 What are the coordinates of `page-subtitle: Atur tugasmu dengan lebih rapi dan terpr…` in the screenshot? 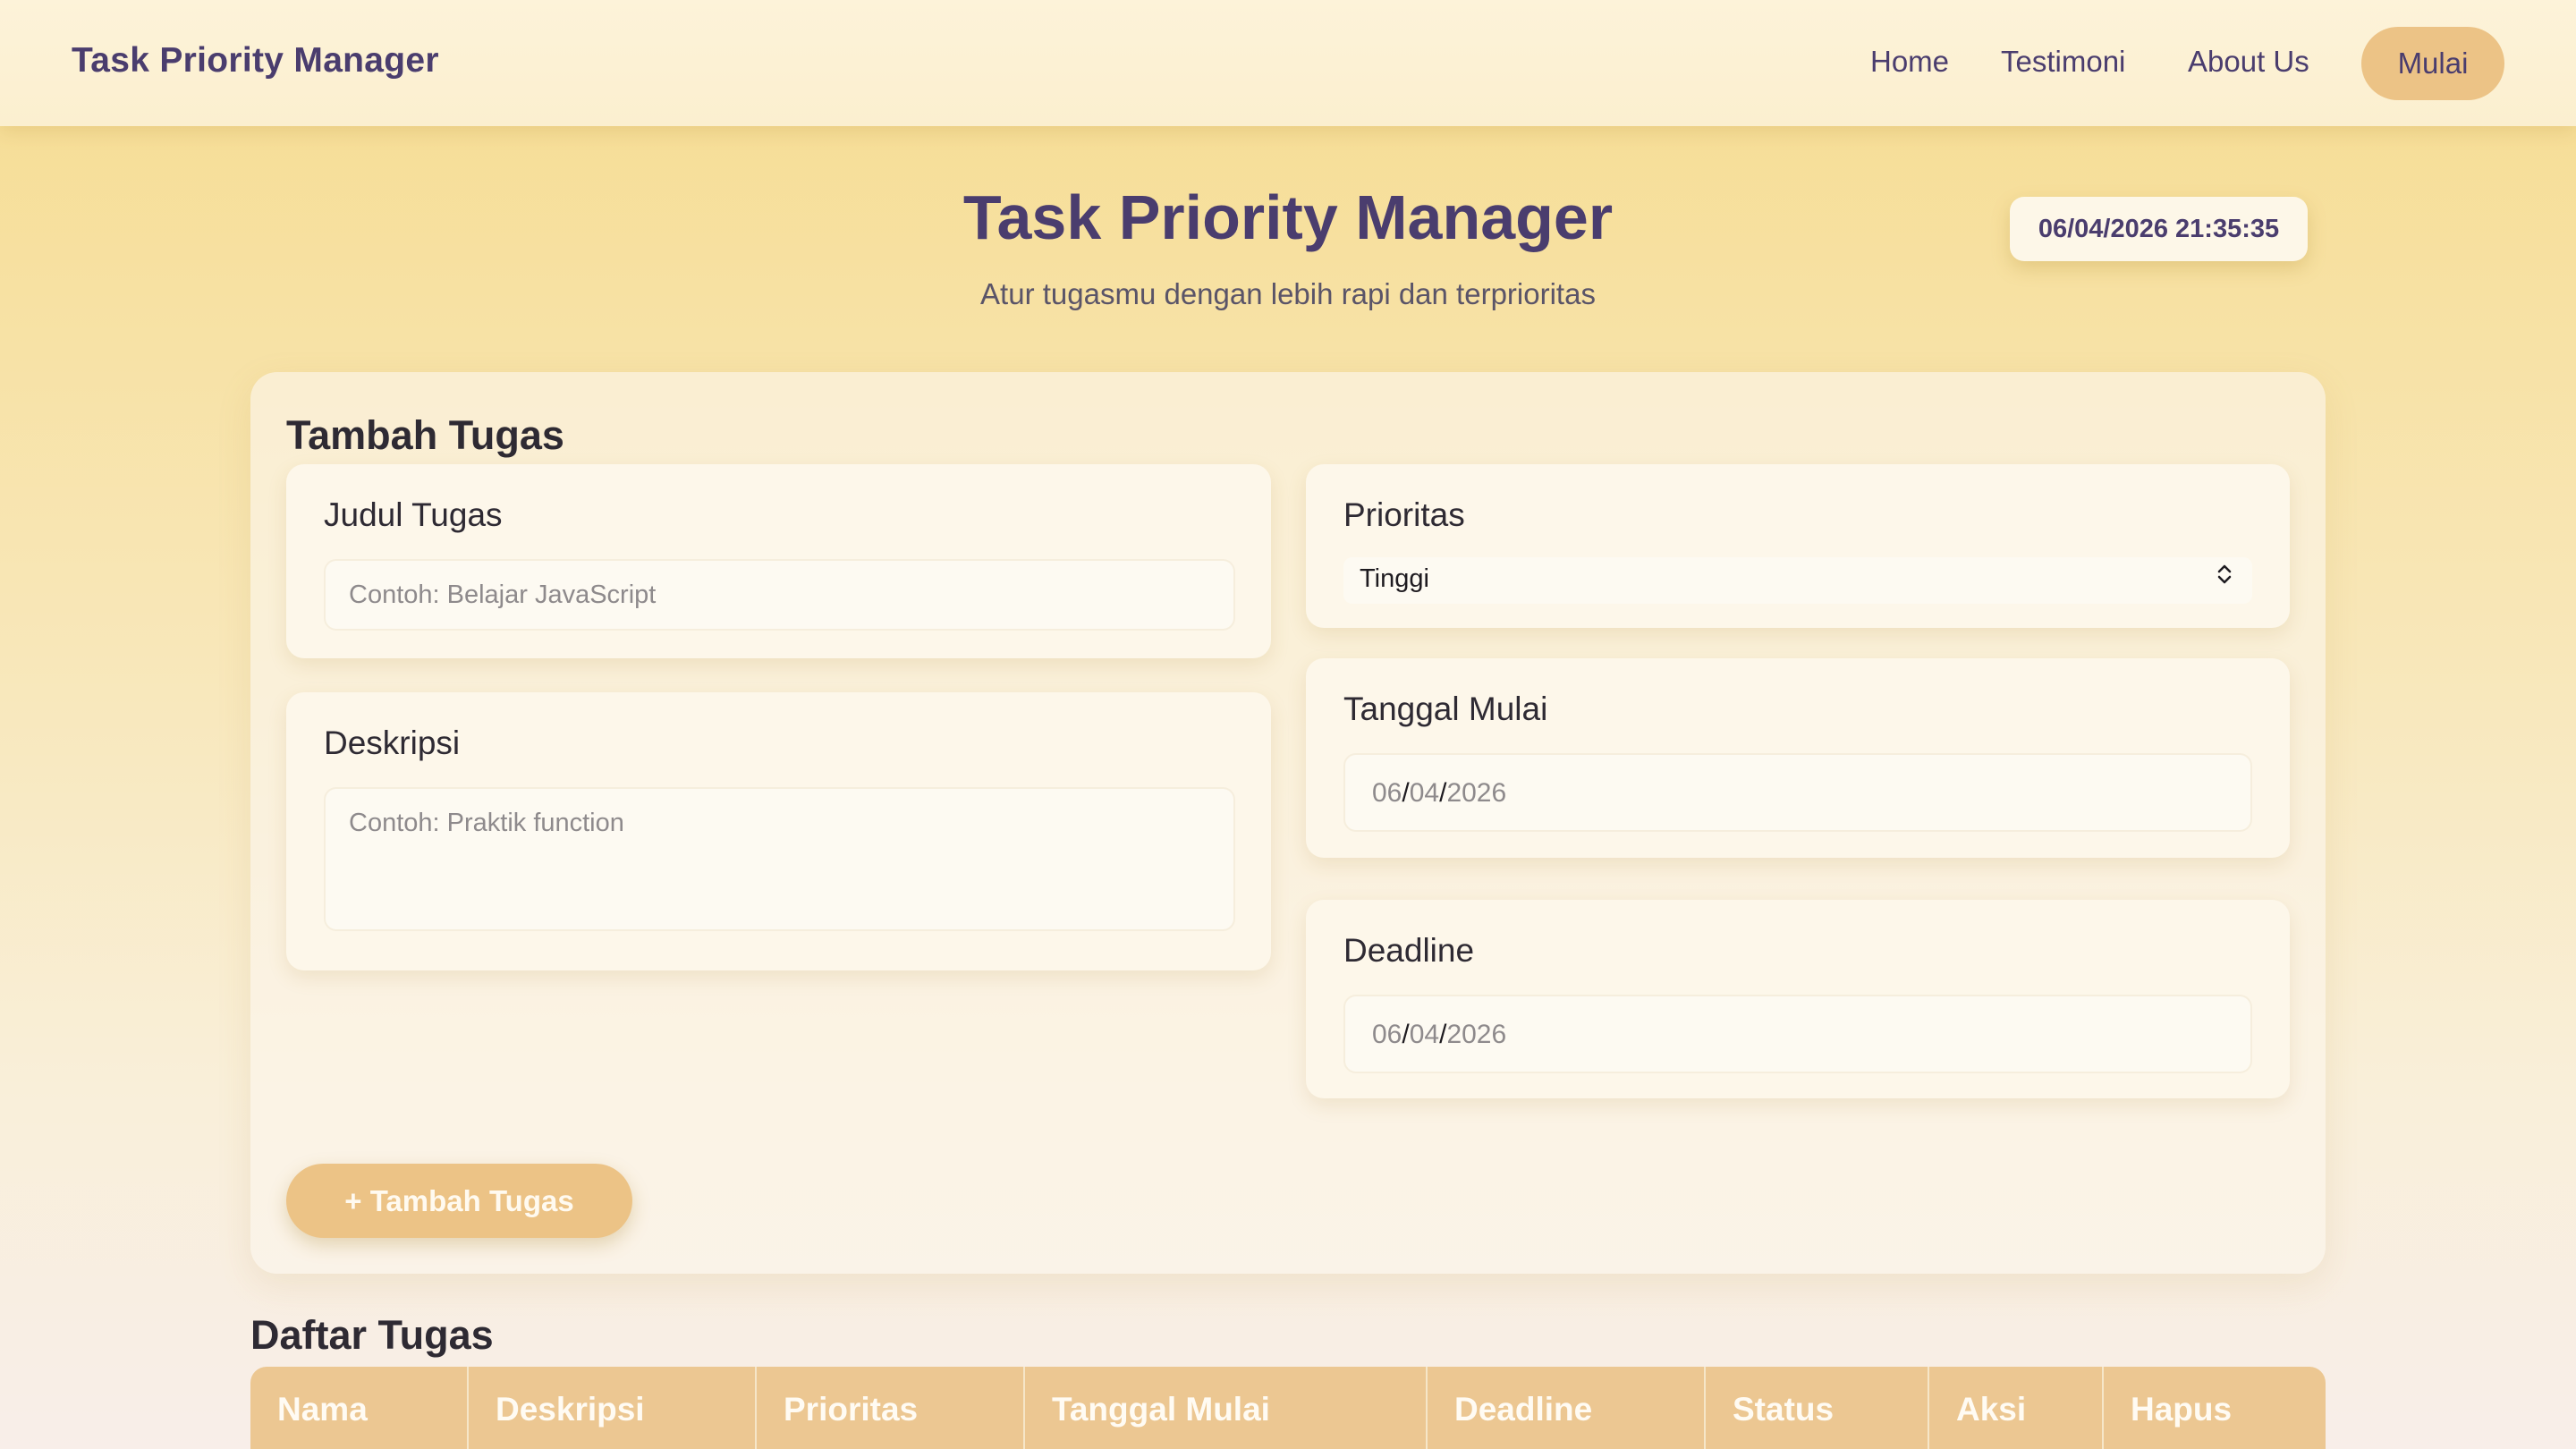 It's located at (1288, 293).